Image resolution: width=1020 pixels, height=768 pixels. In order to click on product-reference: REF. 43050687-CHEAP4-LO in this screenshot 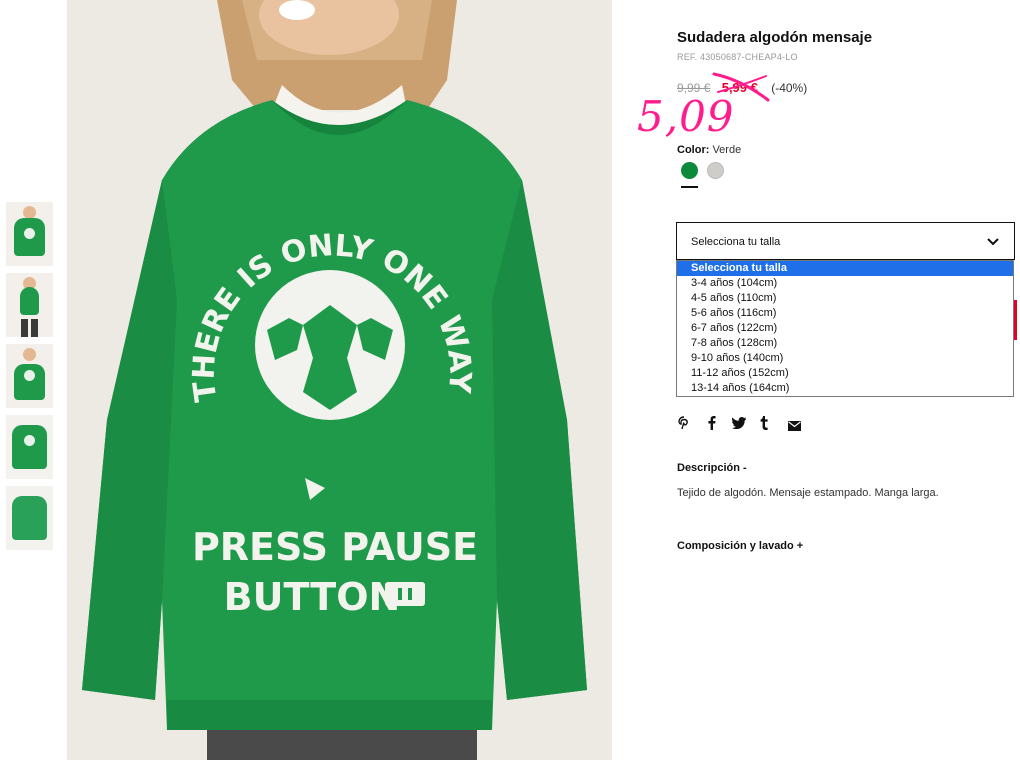, I will do `click(737, 57)`.